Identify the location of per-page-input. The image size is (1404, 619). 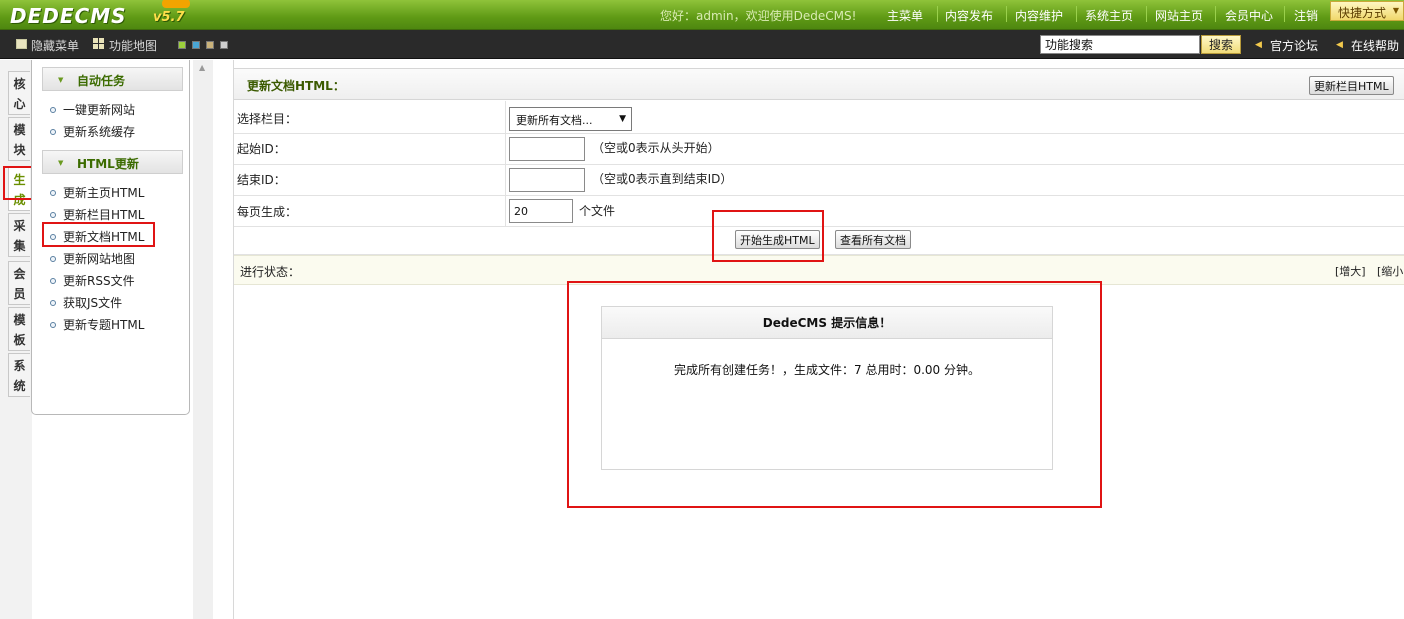
(541, 211).